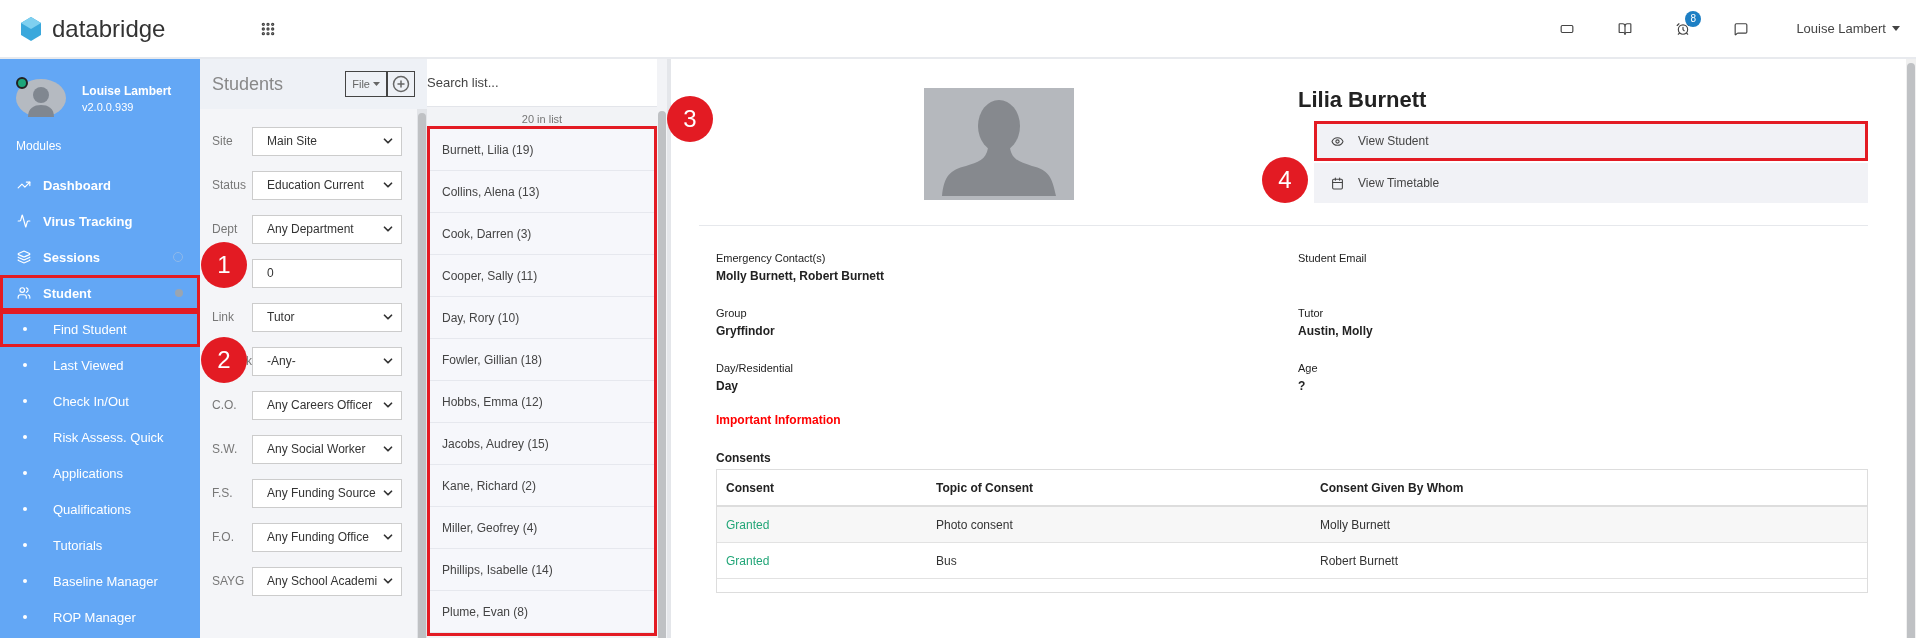  I want to click on student-name: Lilia Burnett, so click(1363, 100).